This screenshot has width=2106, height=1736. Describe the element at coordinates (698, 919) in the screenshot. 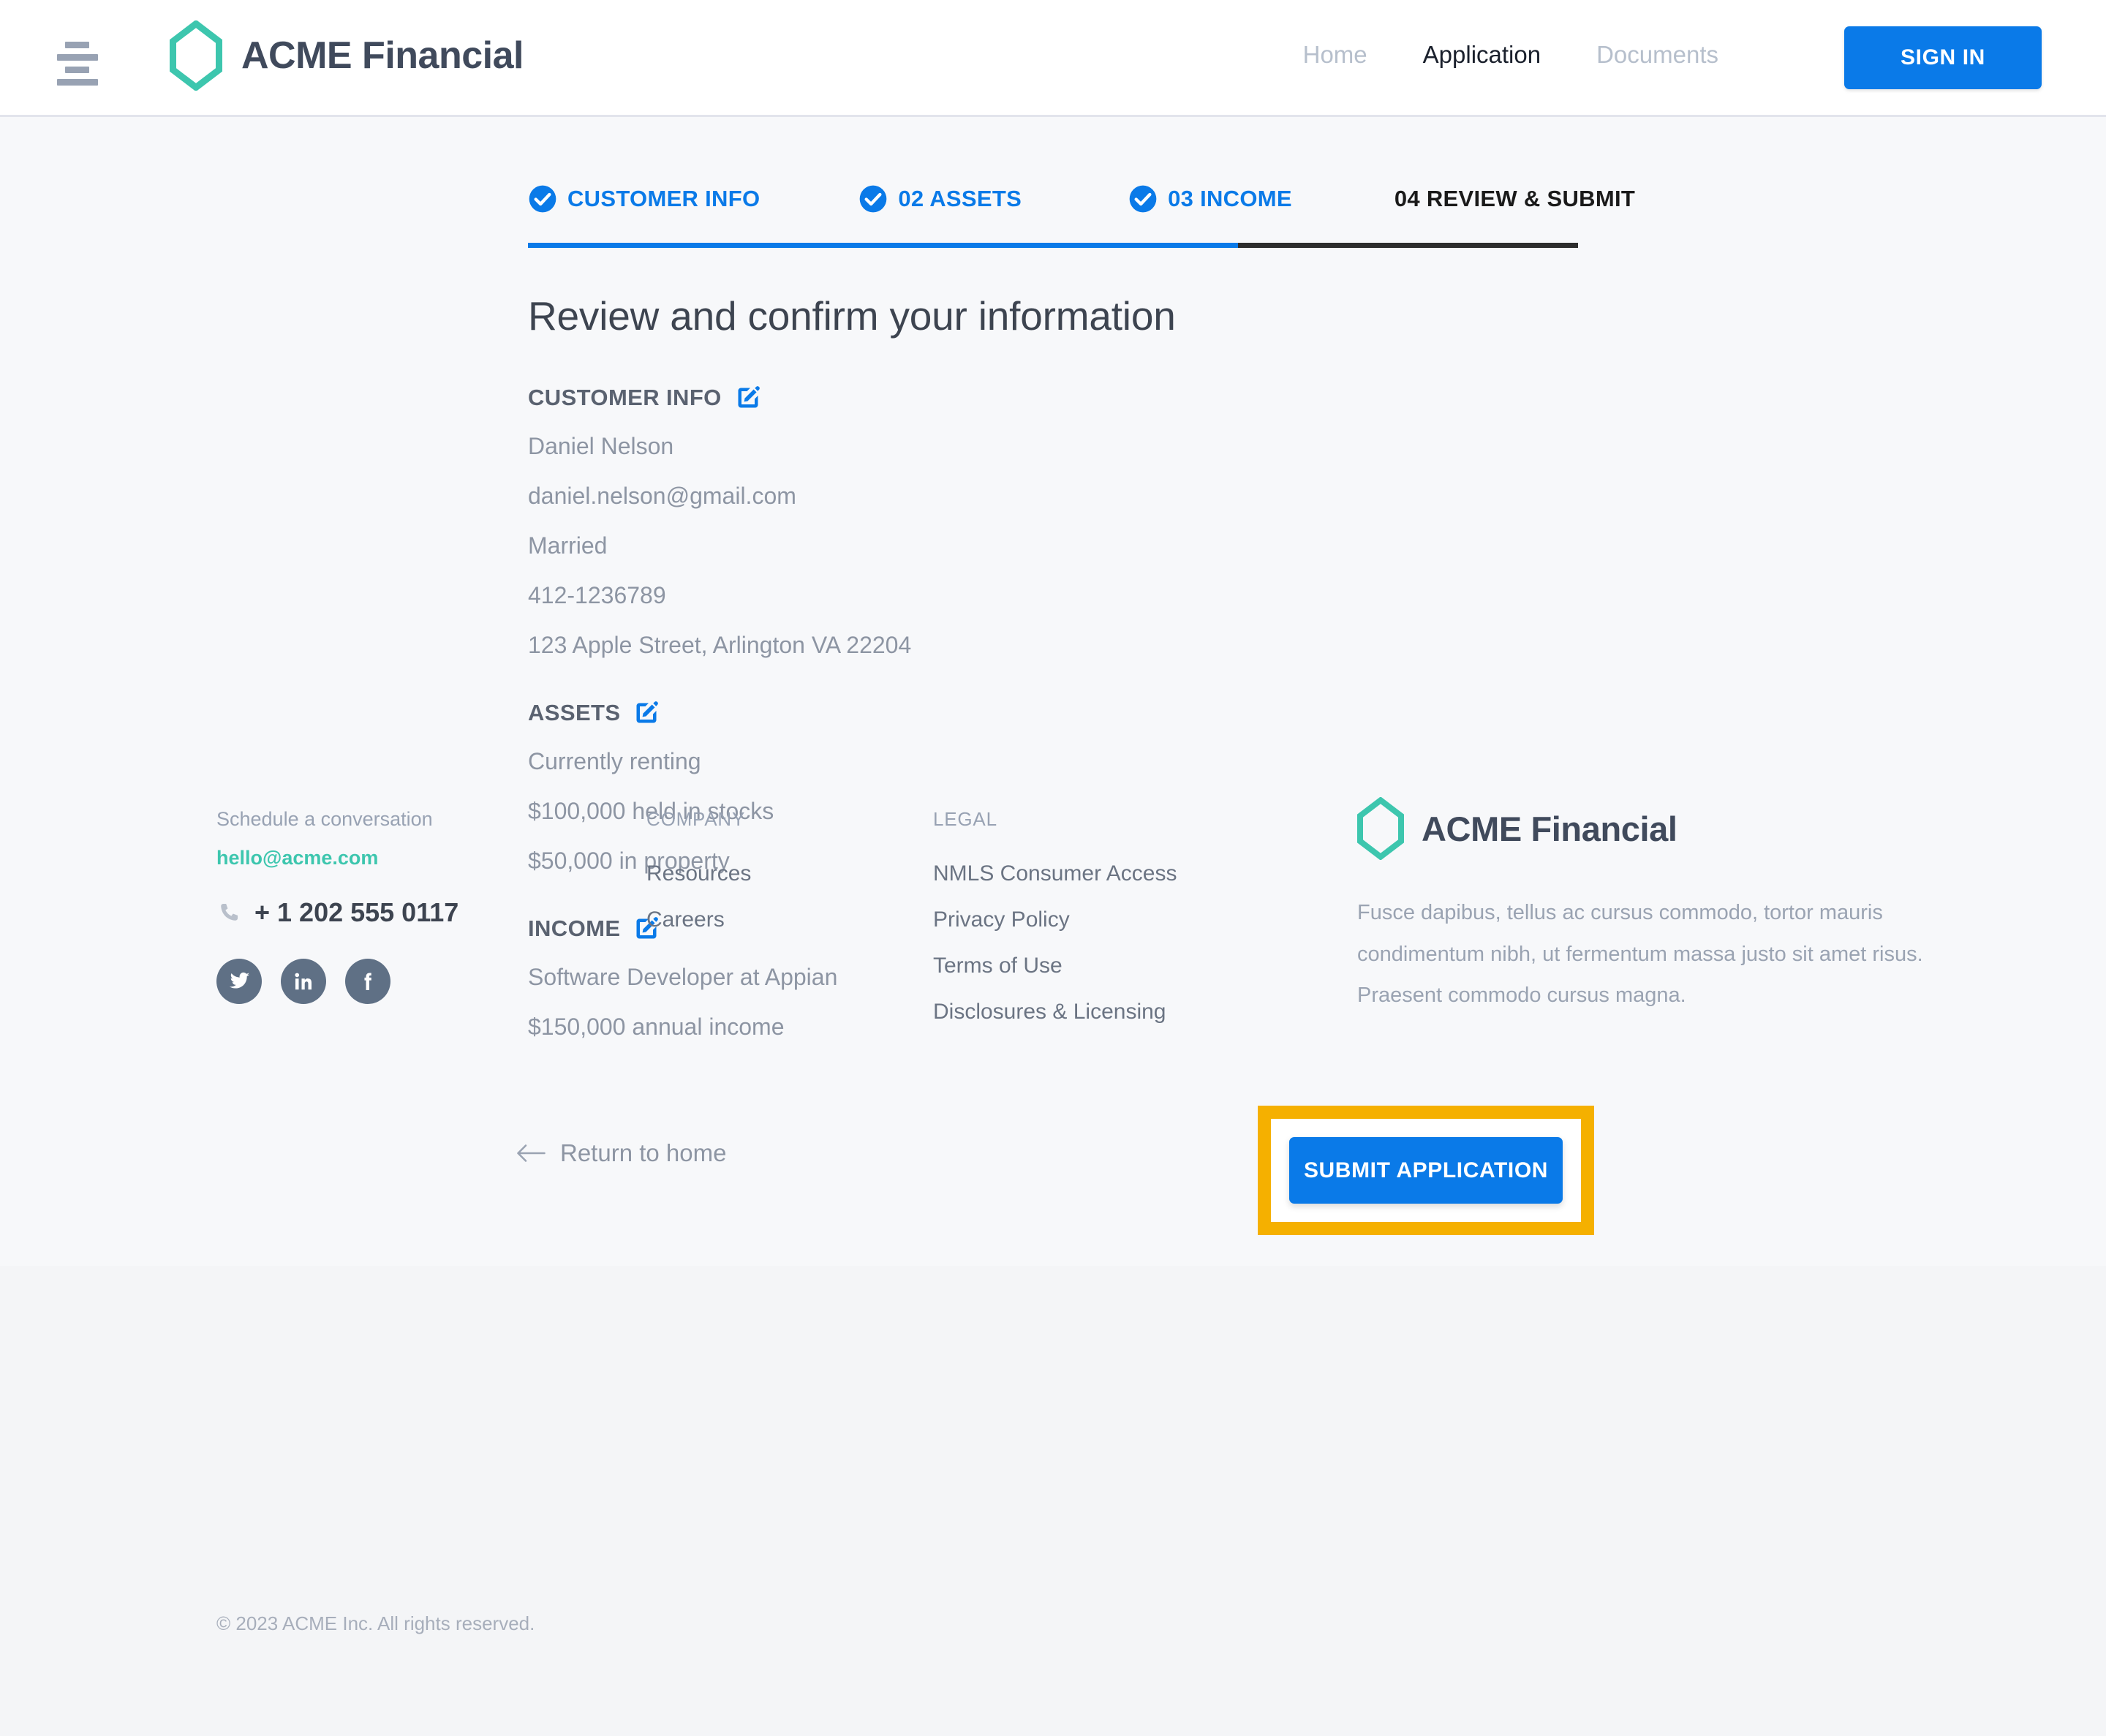

I see `footer-link-careers: Careers` at that location.